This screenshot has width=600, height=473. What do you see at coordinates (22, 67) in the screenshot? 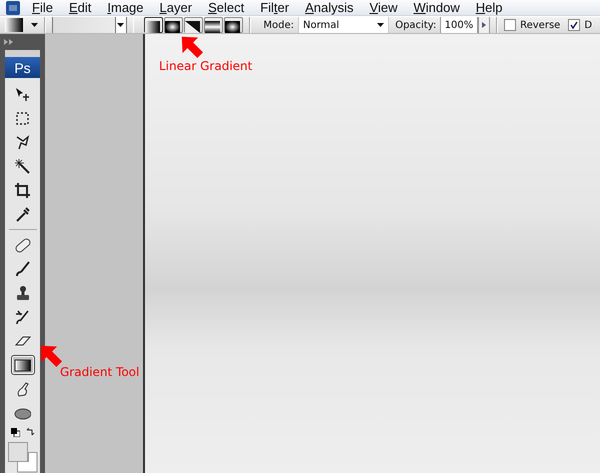
I see `app-logo: Ps` at bounding box center [22, 67].